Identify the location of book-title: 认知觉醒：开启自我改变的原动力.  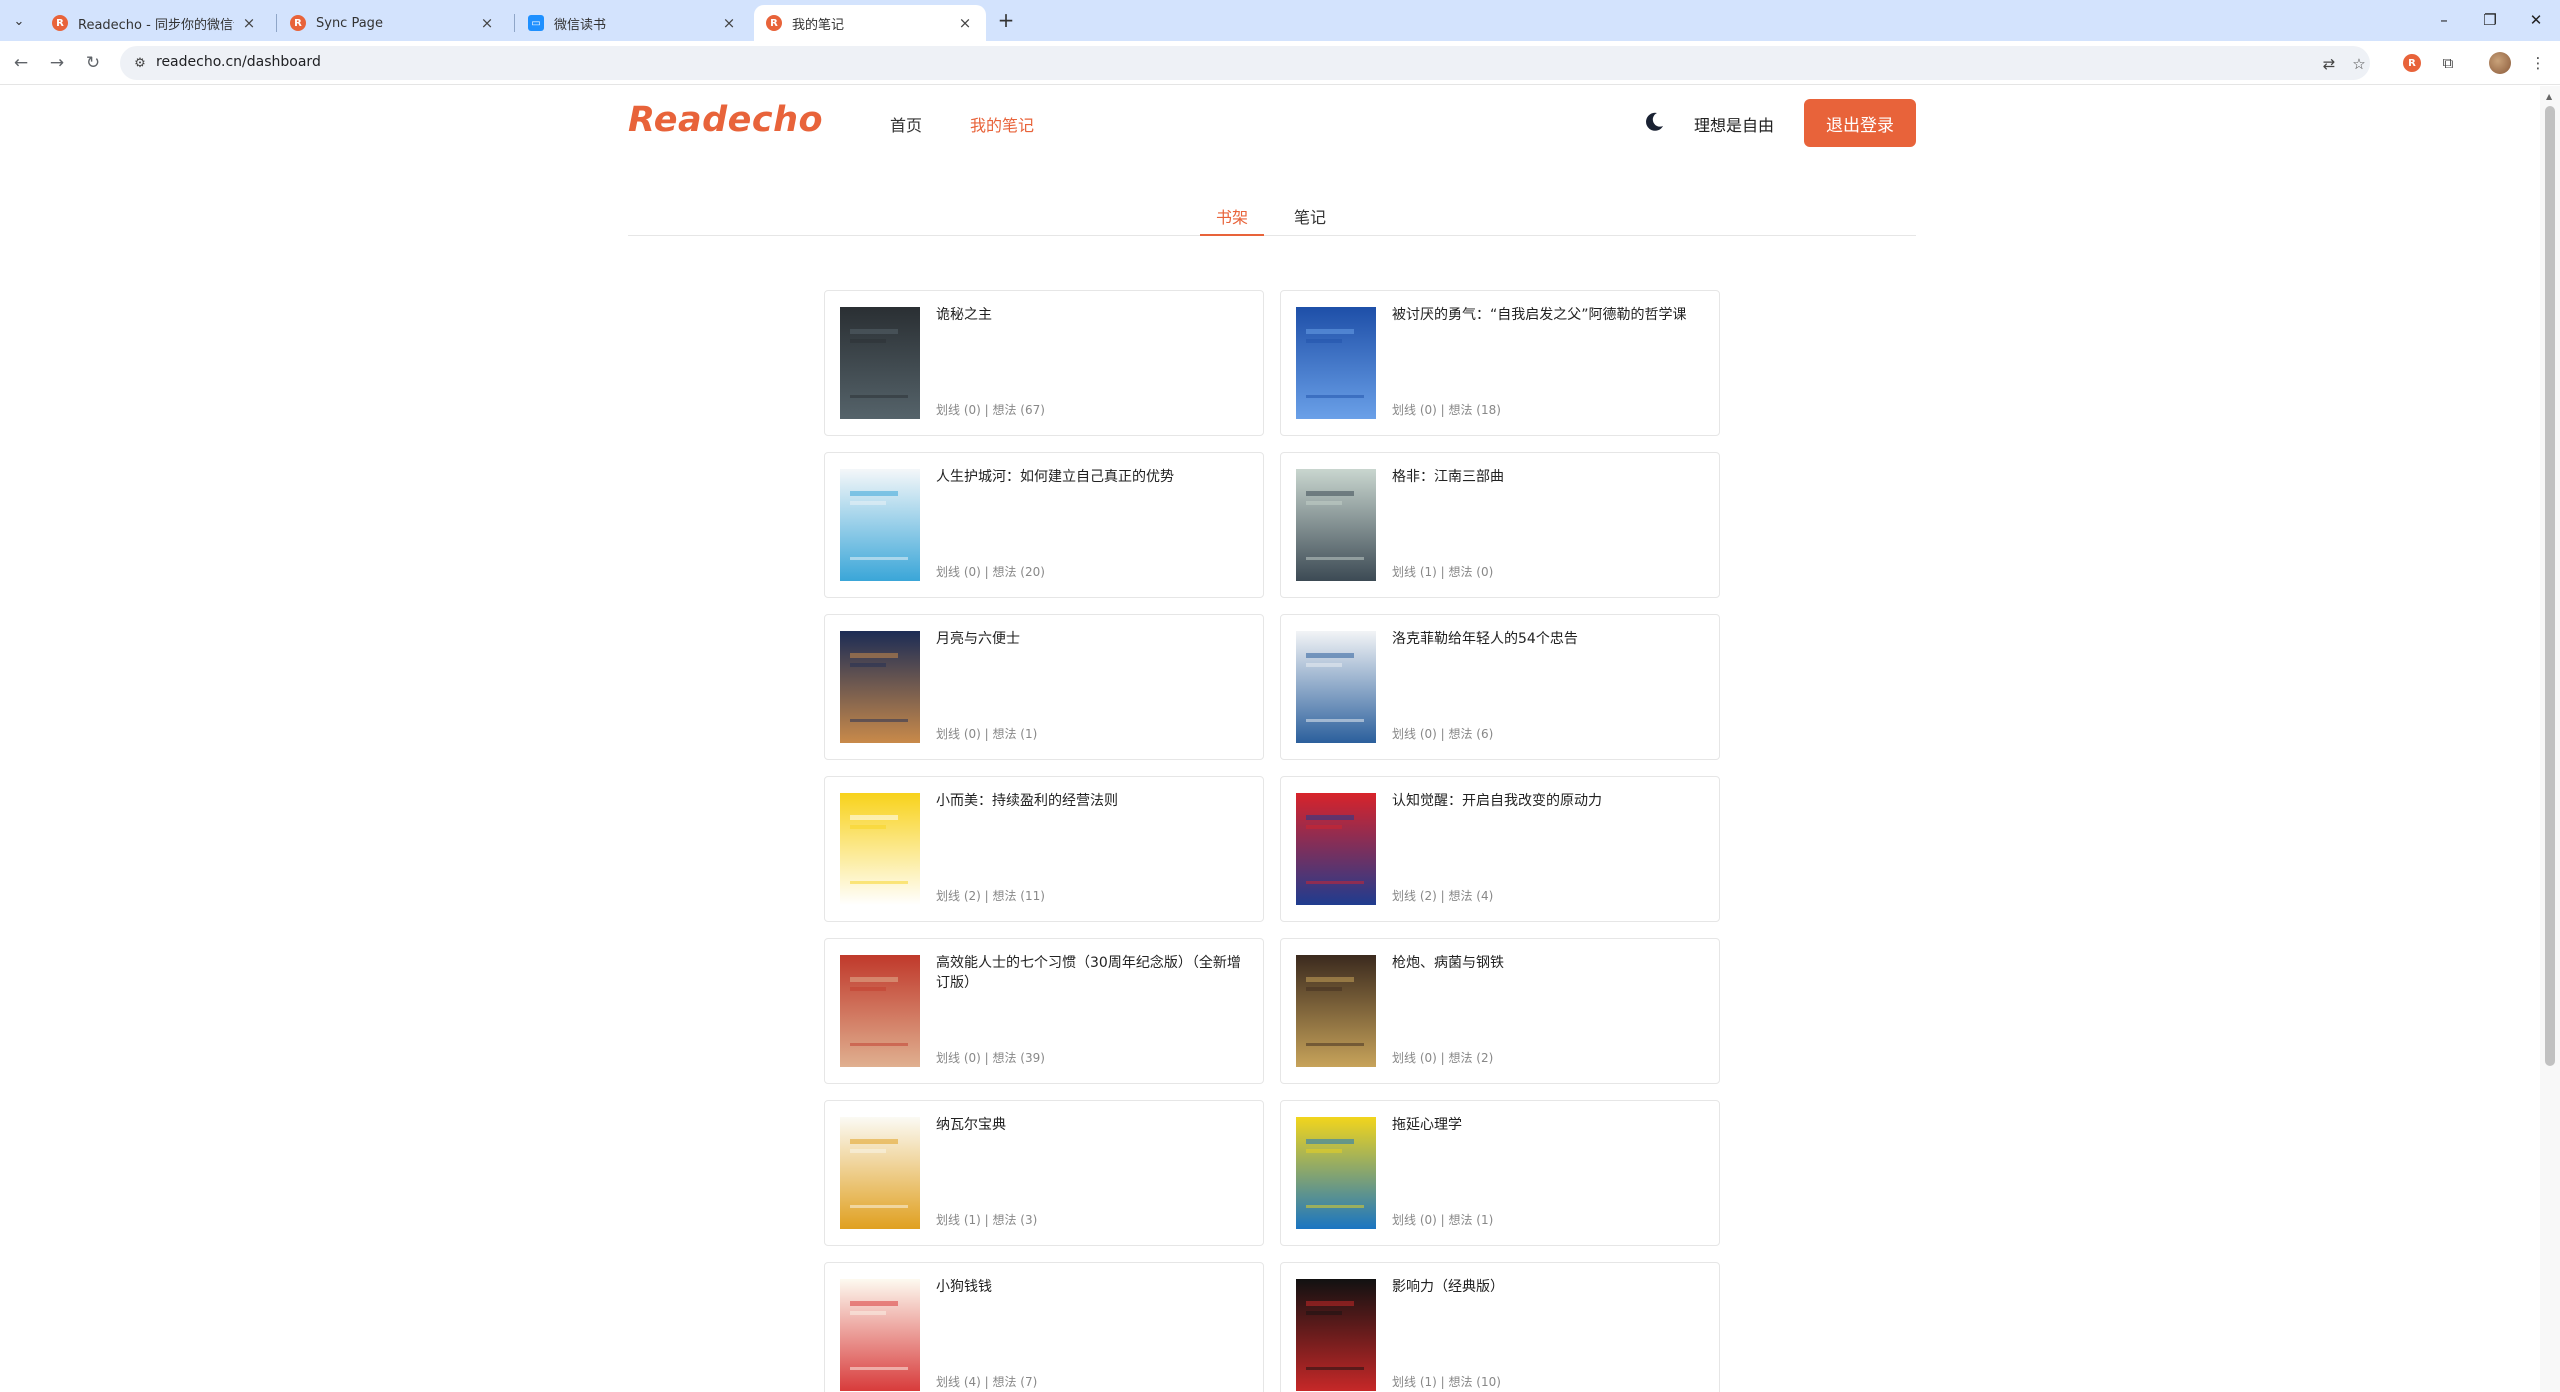
(1549, 801).